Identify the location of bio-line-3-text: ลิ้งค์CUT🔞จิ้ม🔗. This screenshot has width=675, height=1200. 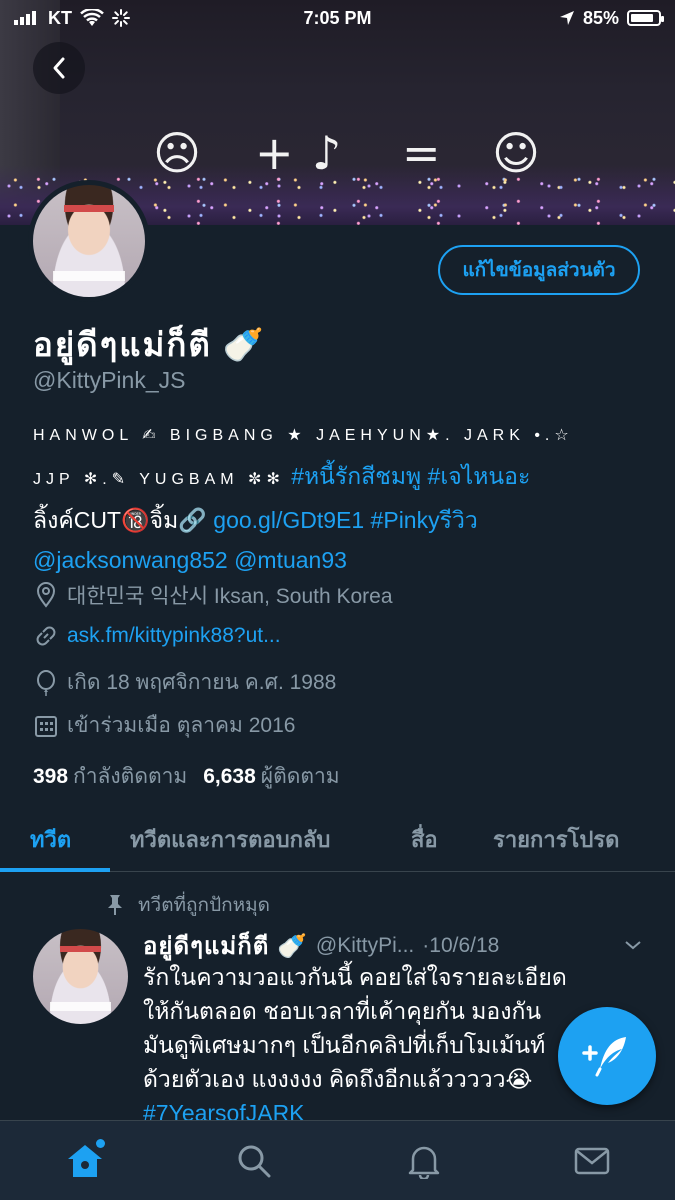
(120, 520).